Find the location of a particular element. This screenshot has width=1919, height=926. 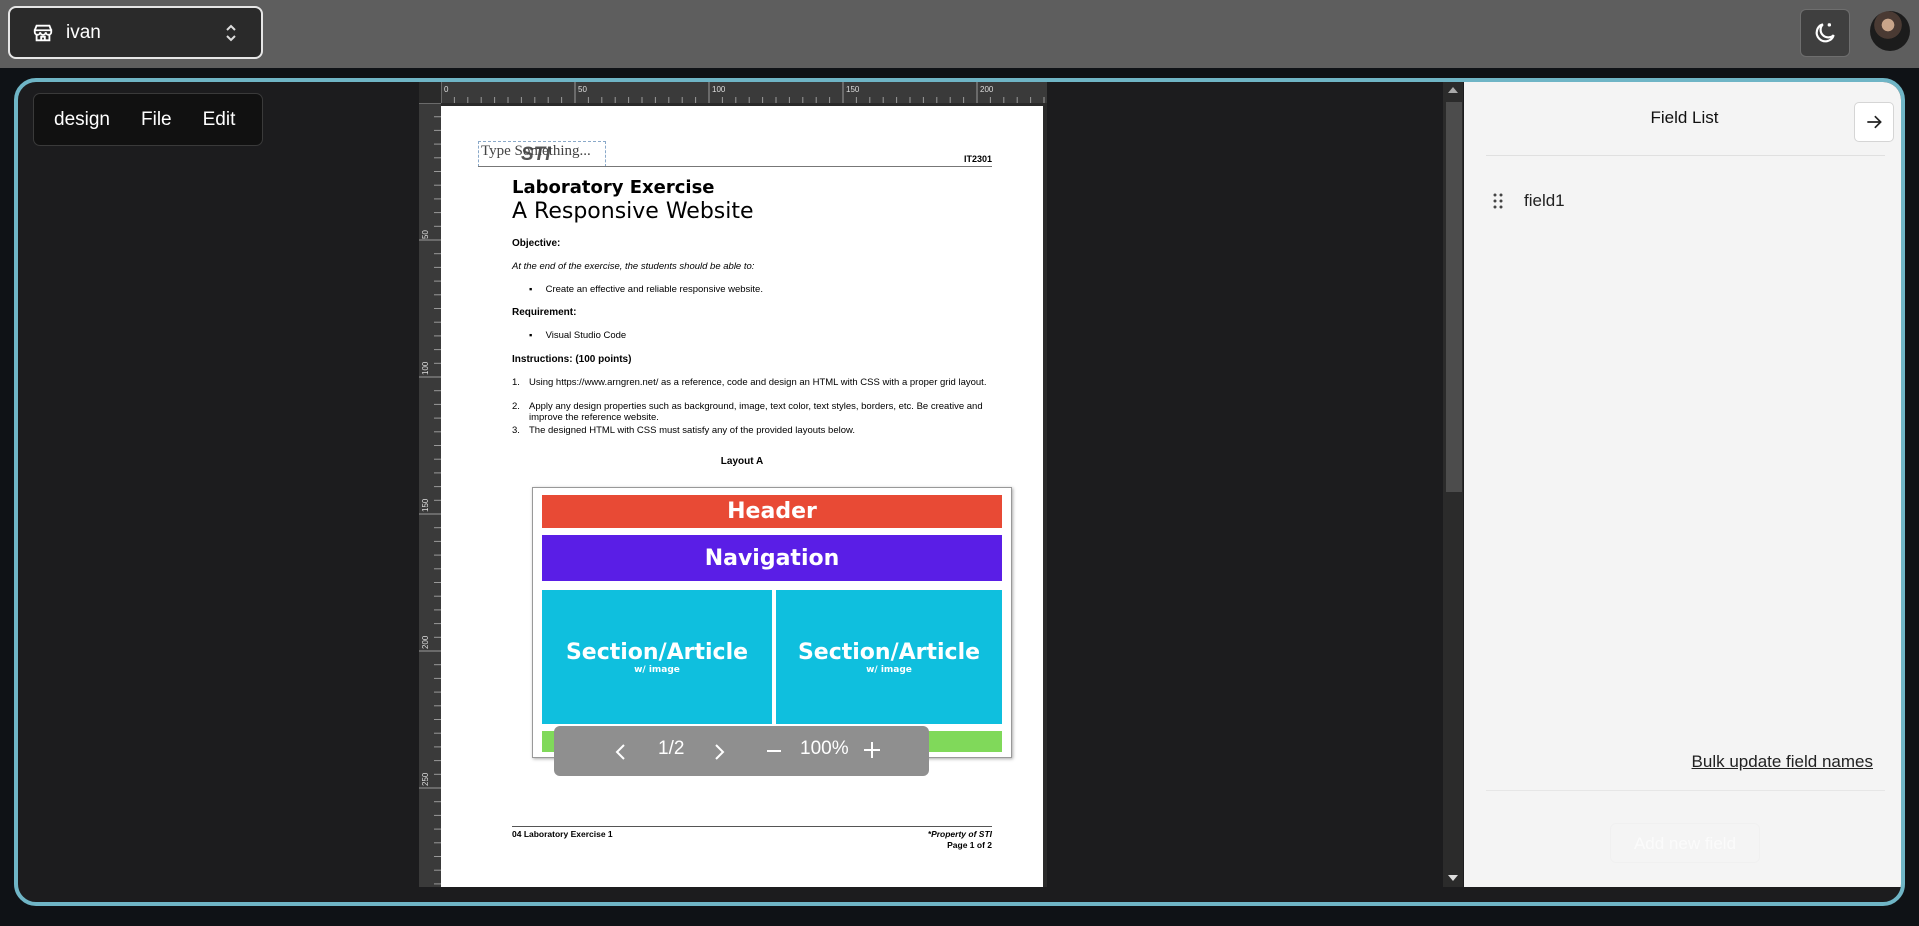

scroll-up-icon is located at coordinates (1453, 90).